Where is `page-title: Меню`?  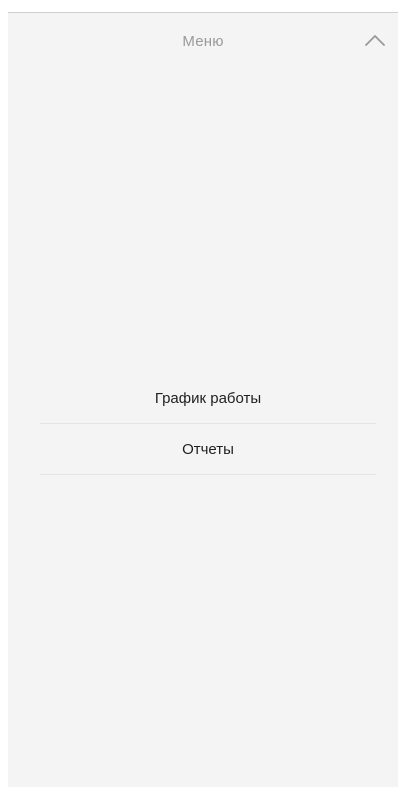
page-title: Меню is located at coordinates (203, 41).